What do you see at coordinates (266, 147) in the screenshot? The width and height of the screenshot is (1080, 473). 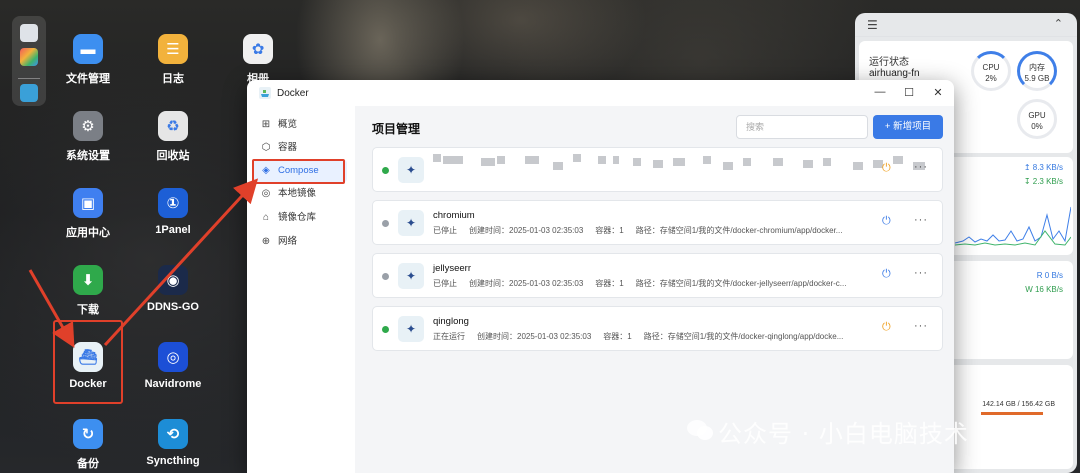 I see `container-icon: ⬡` at bounding box center [266, 147].